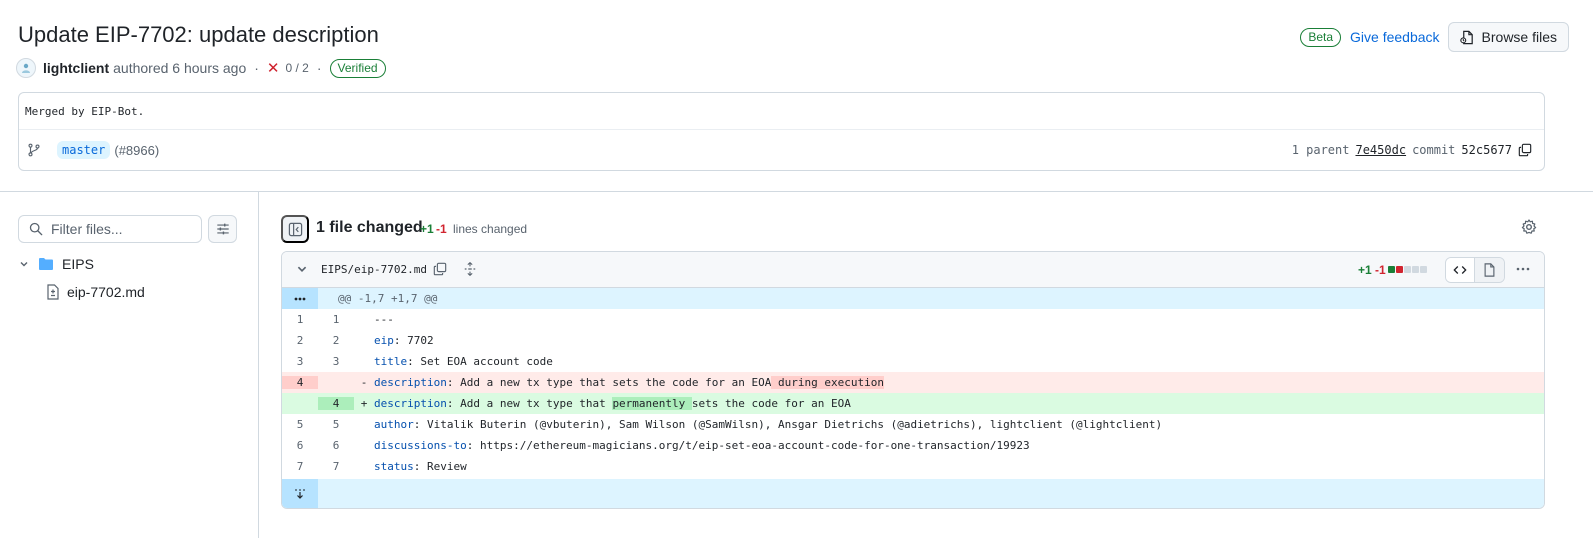 This screenshot has height=538, width=1593. What do you see at coordinates (427, 229) in the screenshot?
I see `additions-count: +1` at bounding box center [427, 229].